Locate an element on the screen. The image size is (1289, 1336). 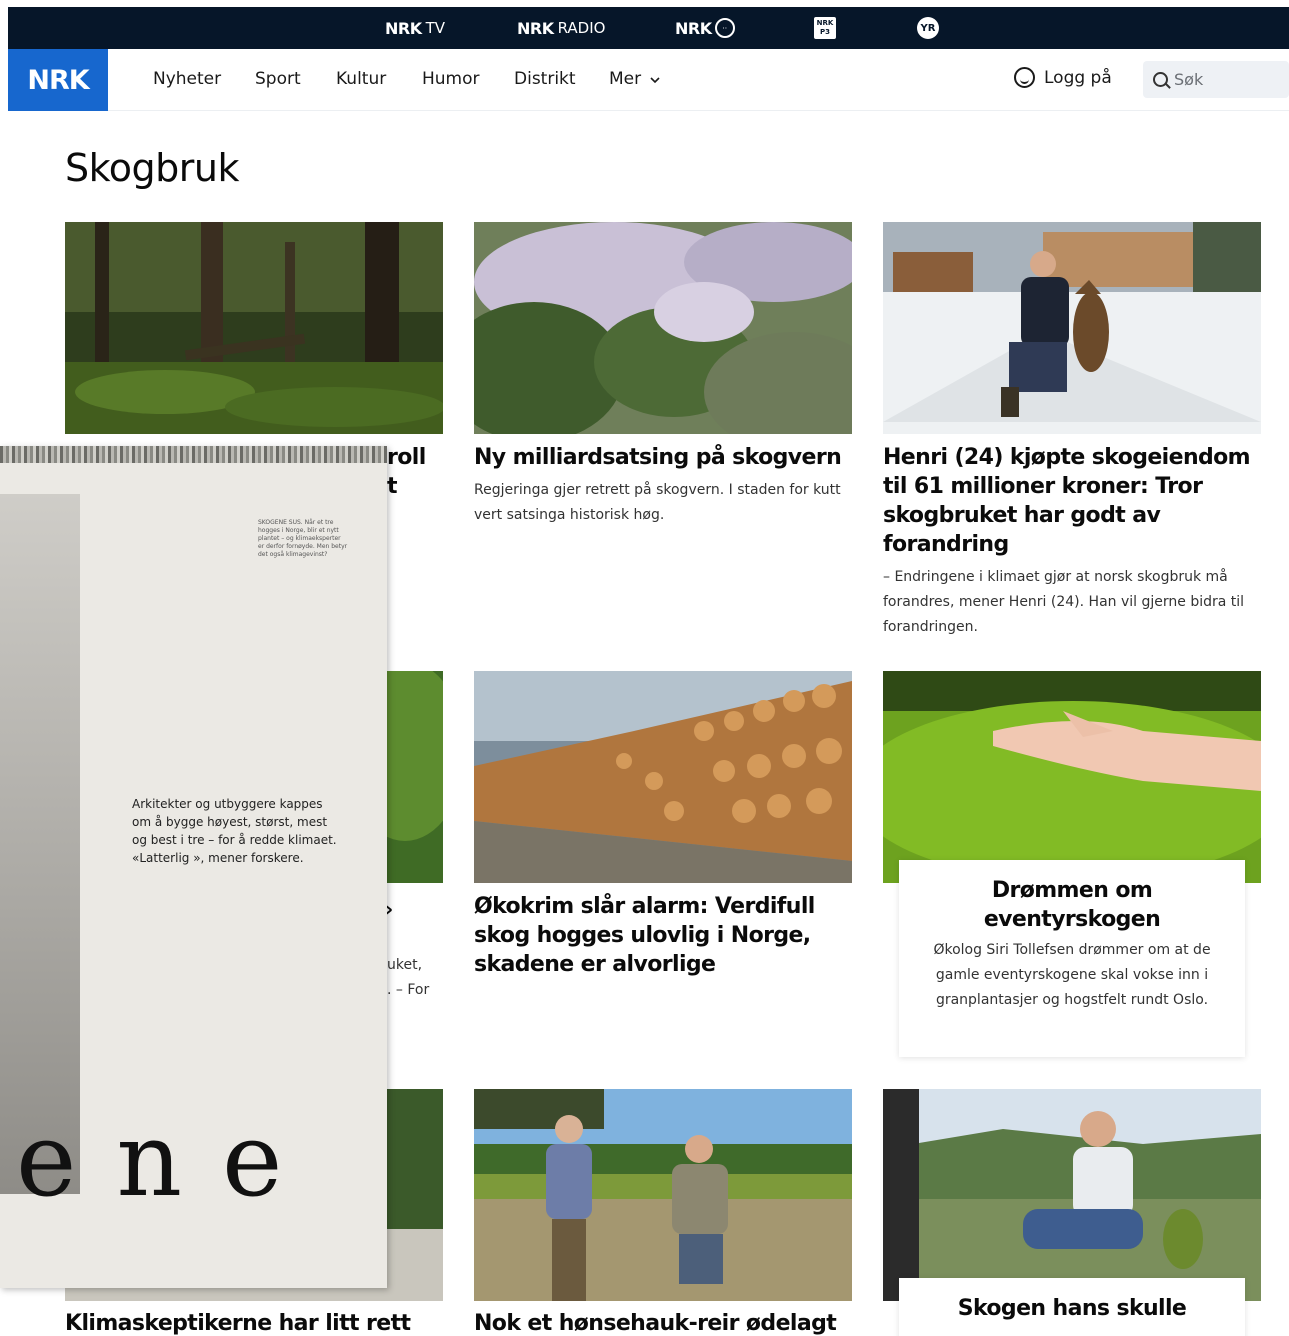
service-bar: NRK TV NRK RADIO NRK ·· NRK P3 YR is located at coordinates (648, 28).